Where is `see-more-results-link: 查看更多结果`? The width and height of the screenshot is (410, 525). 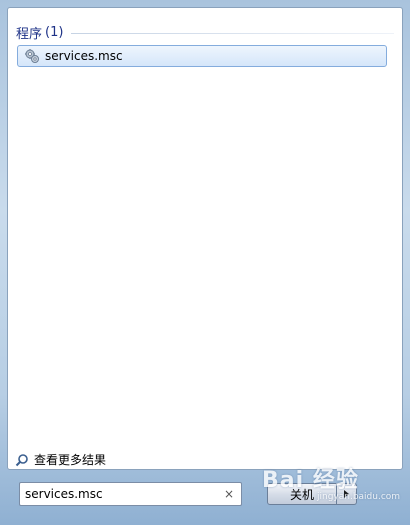
see-more-results-link: 查看更多结果 is located at coordinates (60, 459).